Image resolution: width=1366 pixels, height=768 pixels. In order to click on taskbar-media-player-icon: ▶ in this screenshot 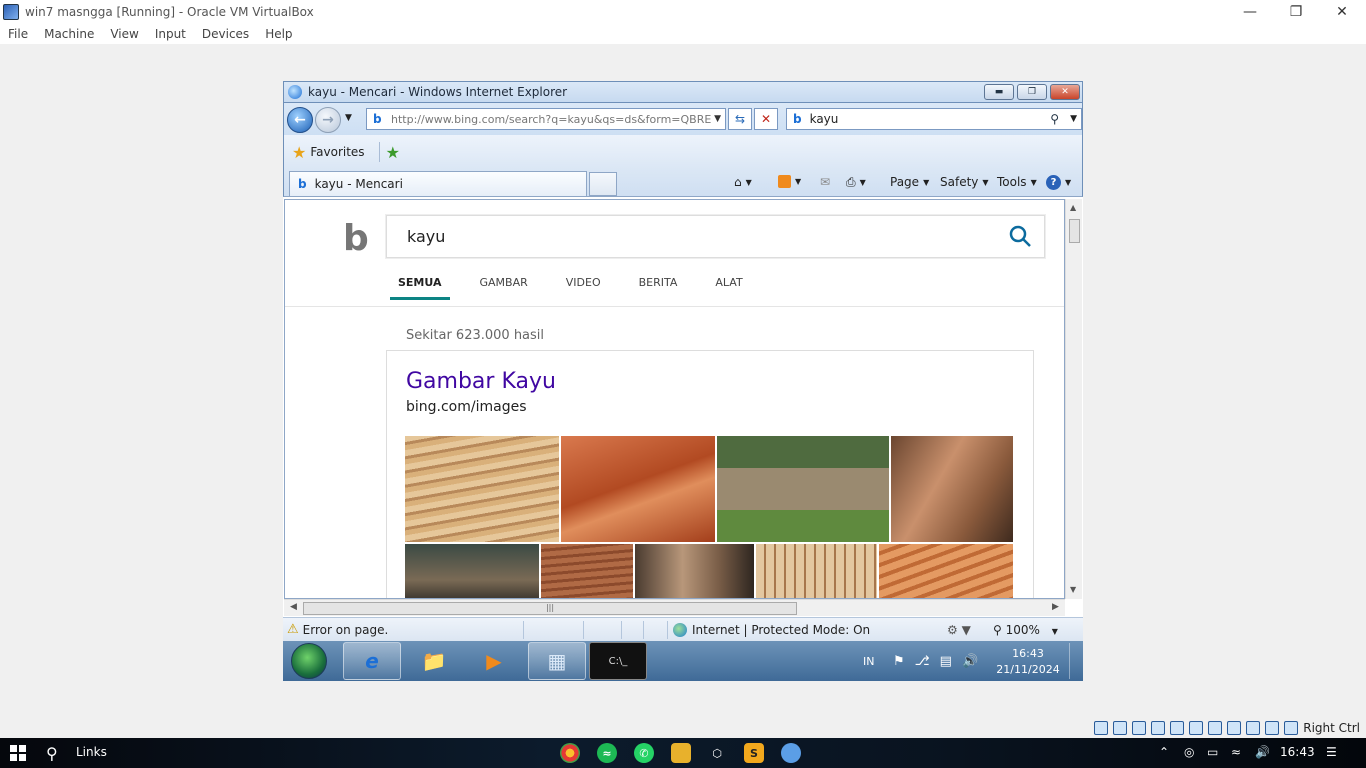, I will do `click(494, 661)`.